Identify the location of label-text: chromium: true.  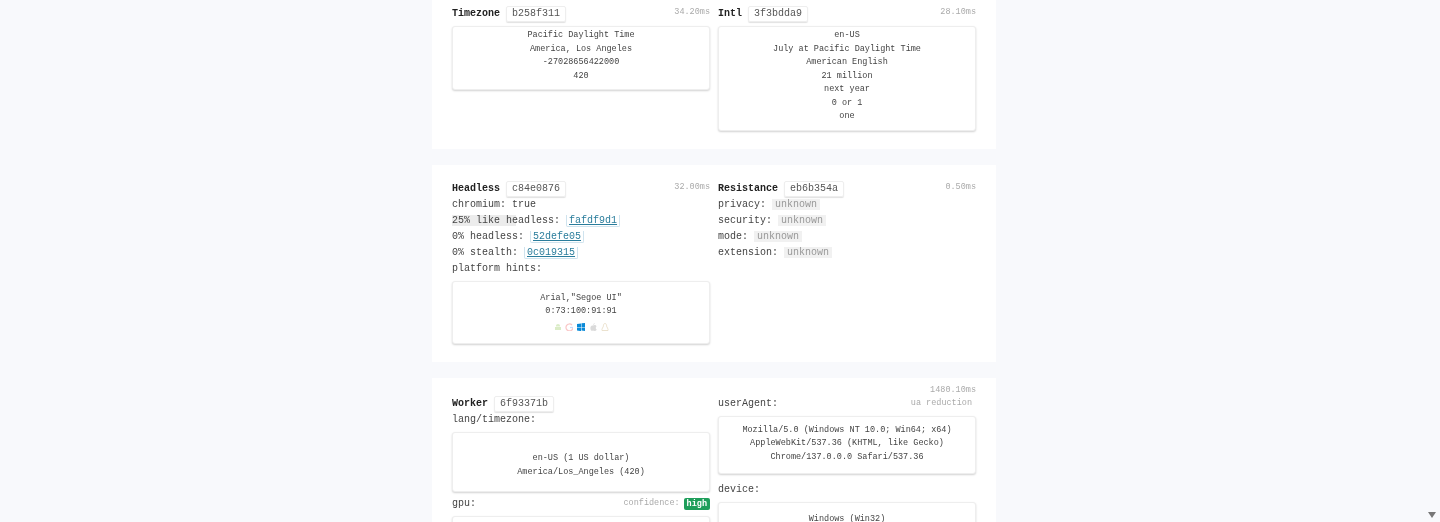
(494, 204).